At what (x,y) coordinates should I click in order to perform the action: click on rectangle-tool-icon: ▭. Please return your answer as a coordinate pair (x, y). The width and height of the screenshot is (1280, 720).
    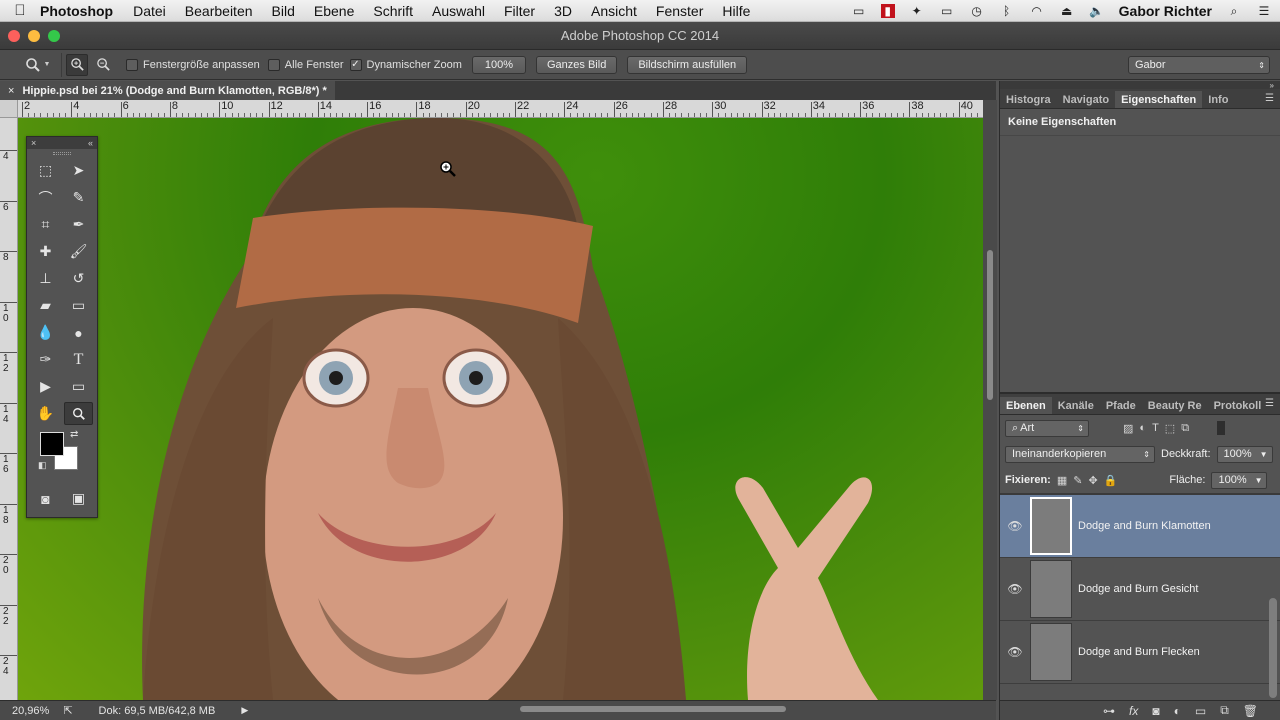
    Looking at the image, I should click on (78, 386).